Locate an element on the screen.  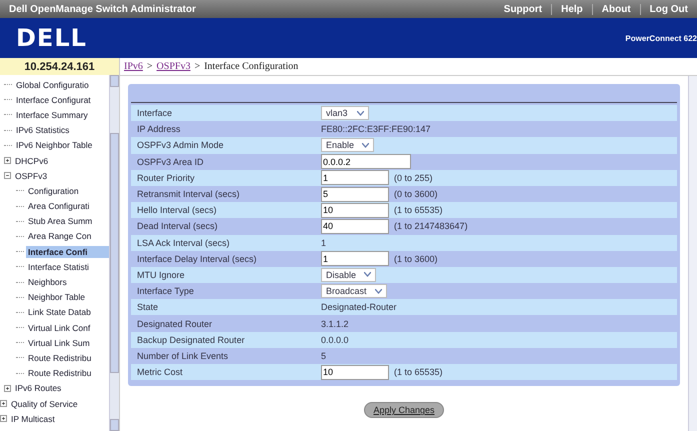
tree-item: Interface Configurat is located at coordinates (53, 100).